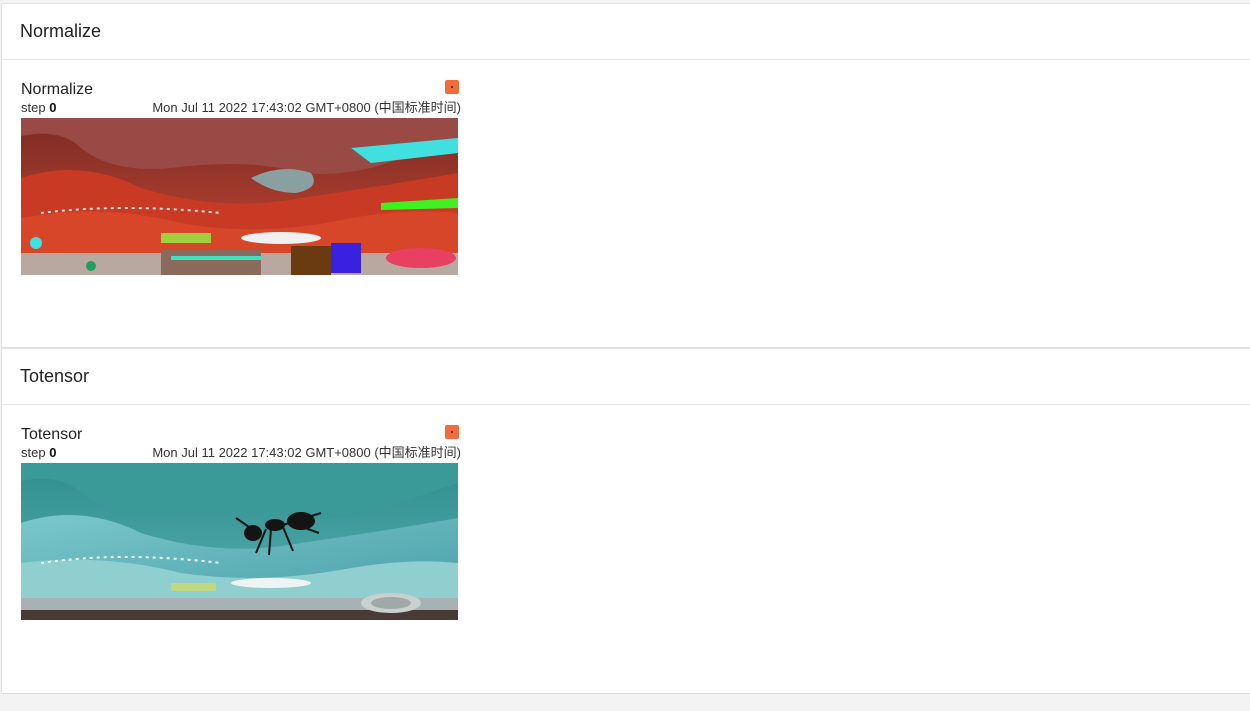 This screenshot has width=1250, height=711. What do you see at coordinates (52, 434) in the screenshot?
I see `card-title: Totensor` at bounding box center [52, 434].